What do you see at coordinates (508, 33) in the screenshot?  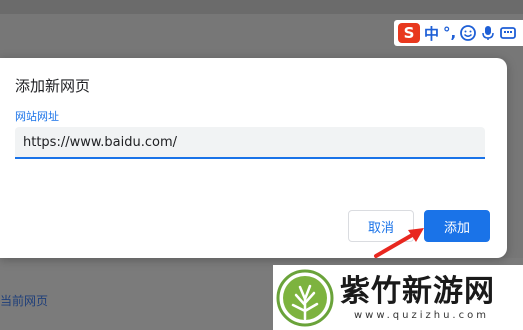 I see `keyboard-icon` at bounding box center [508, 33].